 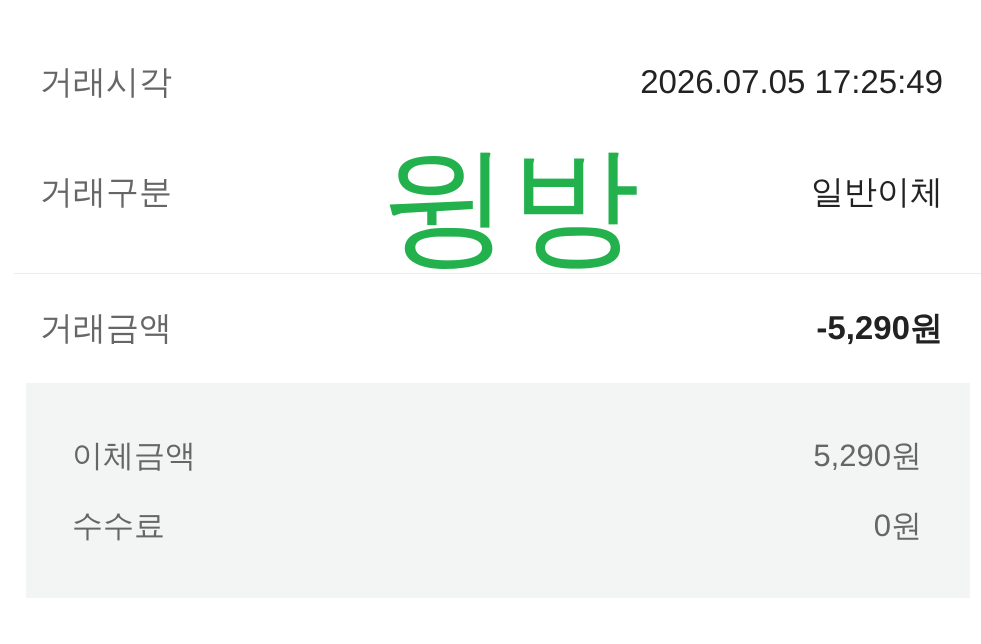 I want to click on handwritten-note: 윙방, so click(x=510, y=205).